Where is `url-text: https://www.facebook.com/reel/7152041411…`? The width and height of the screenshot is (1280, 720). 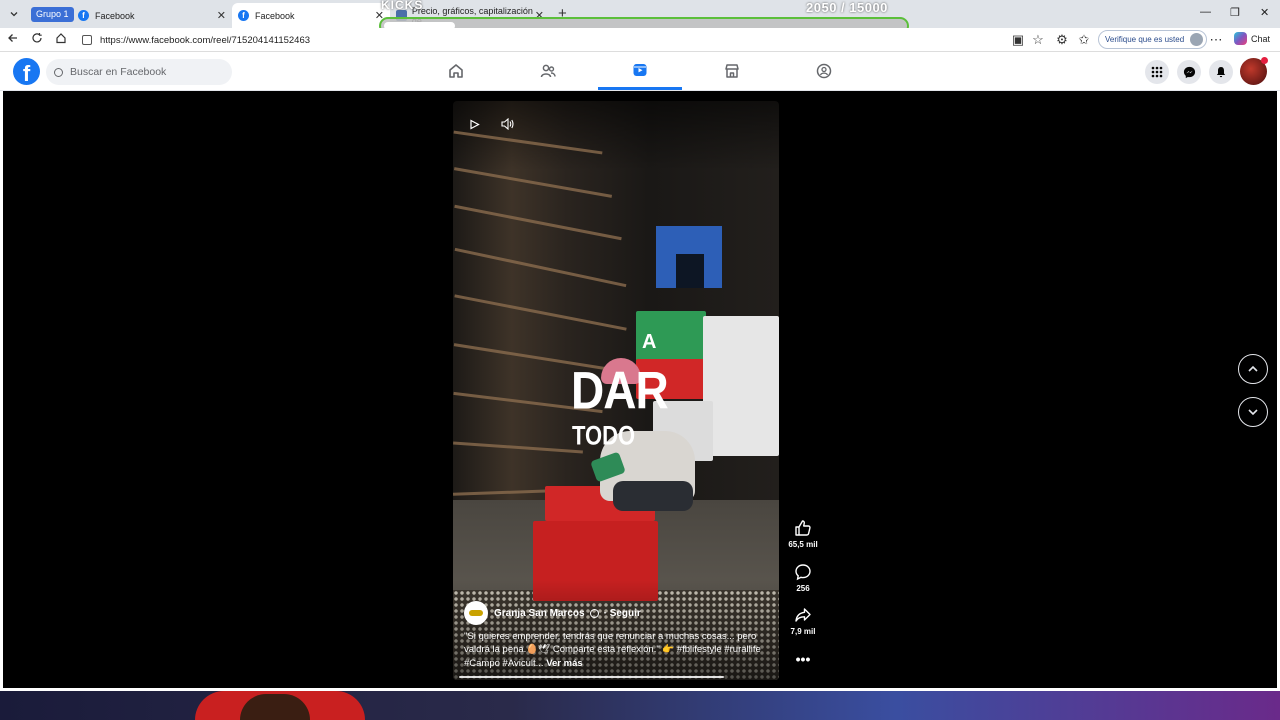 url-text: https://www.facebook.com/reel/7152041411… is located at coordinates (205, 40).